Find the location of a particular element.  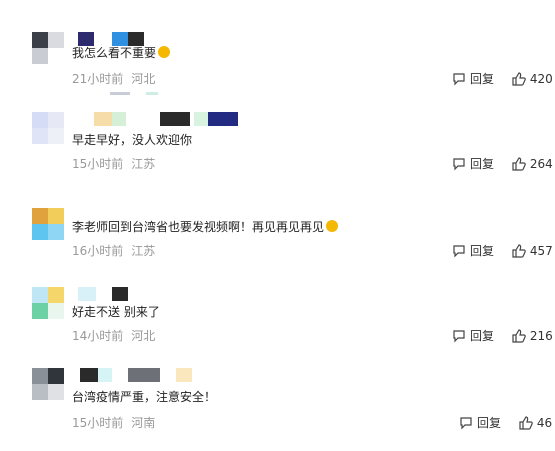

comment-meta: 15小时前 河南 is located at coordinates (113, 422).